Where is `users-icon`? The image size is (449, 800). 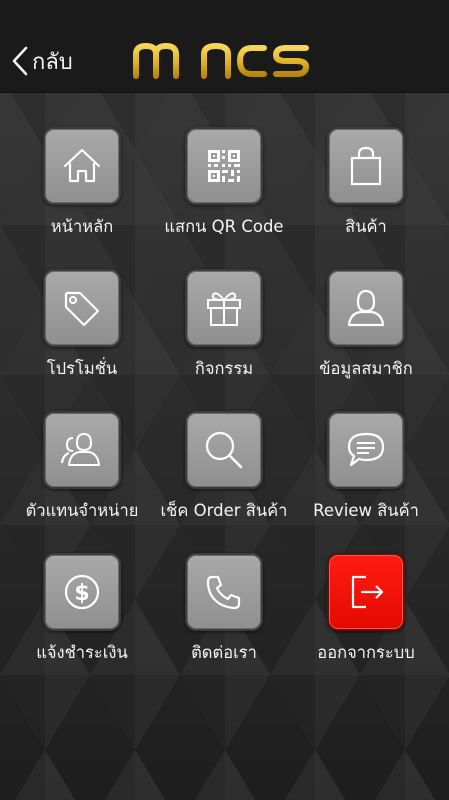 users-icon is located at coordinates (80, 449).